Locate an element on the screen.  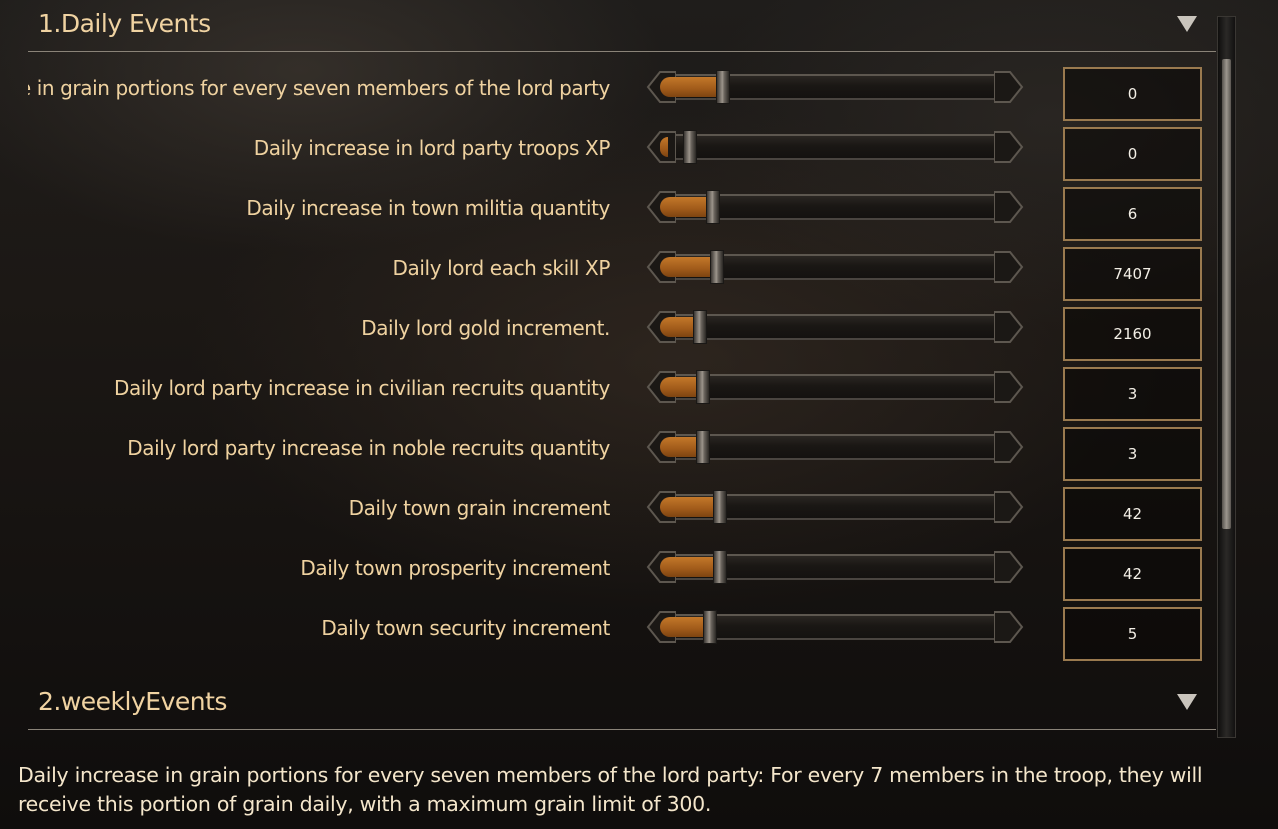
scrollbar is located at coordinates (1226, 377).